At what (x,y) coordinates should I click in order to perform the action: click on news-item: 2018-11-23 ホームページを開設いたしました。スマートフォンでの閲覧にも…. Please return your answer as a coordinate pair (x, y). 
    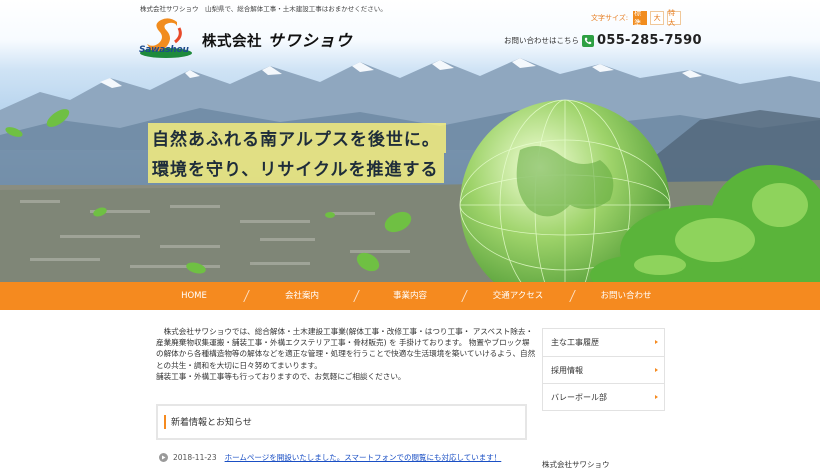
    Looking at the image, I should click on (330, 457).